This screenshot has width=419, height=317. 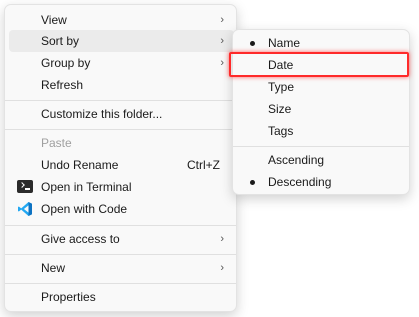 I want to click on sort-option-label: Date, so click(x=281, y=65).